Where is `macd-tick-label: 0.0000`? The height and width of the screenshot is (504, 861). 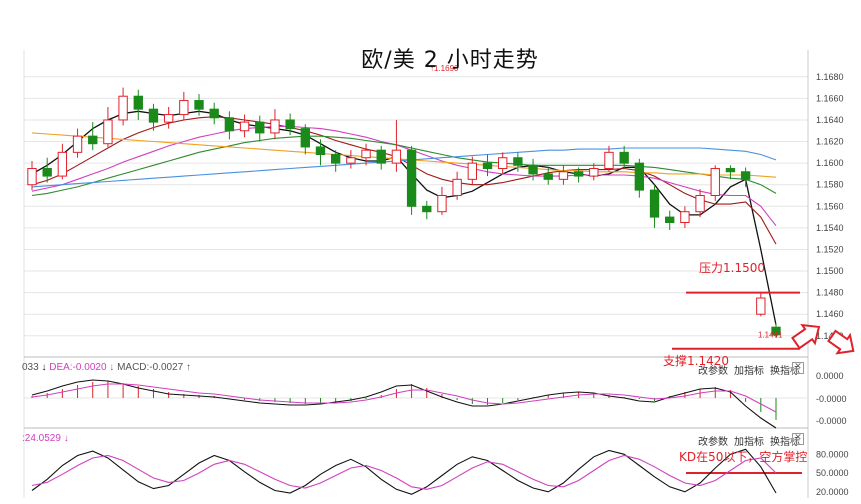 macd-tick-label: 0.0000 is located at coordinates (830, 376).